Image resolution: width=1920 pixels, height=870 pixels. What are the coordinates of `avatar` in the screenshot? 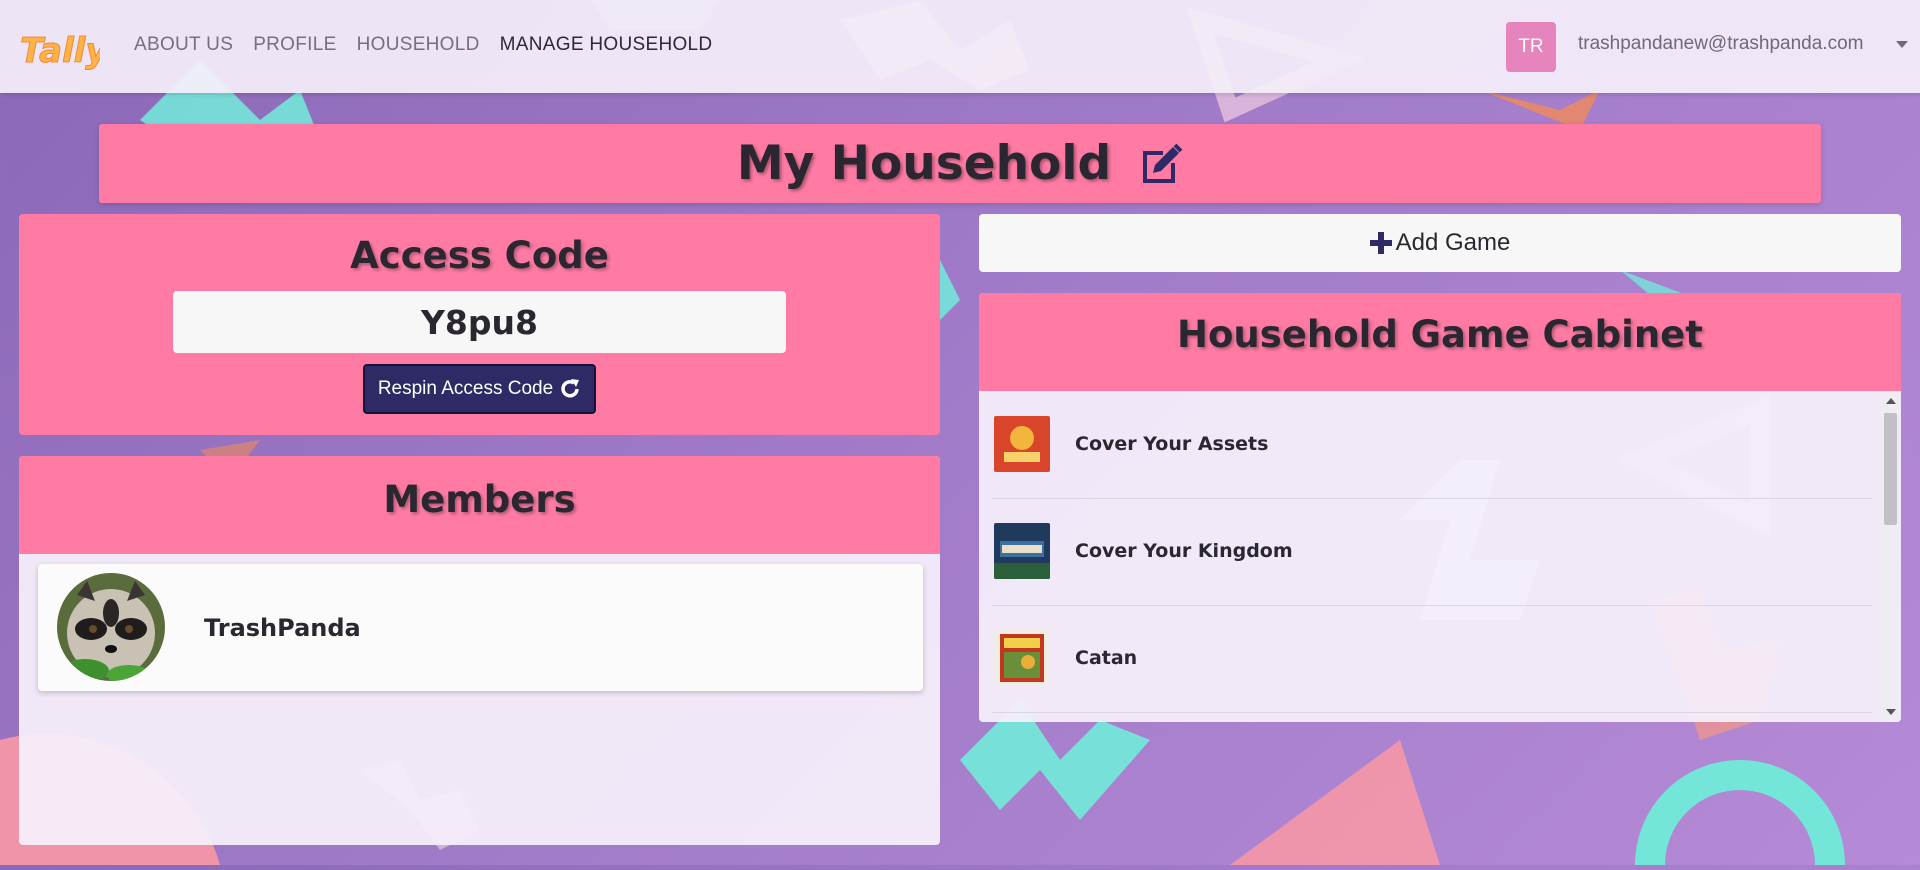 It's located at (111, 627).